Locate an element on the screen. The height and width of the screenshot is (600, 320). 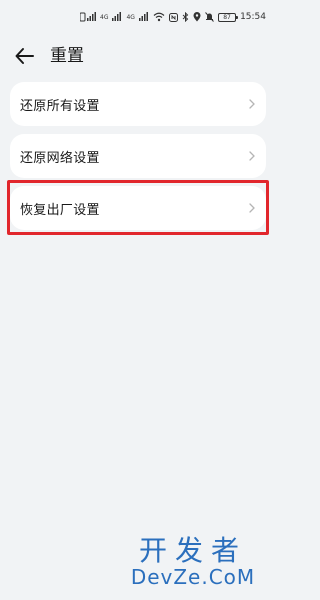
status-left: 4G 4G is located at coordinates (122, 17).